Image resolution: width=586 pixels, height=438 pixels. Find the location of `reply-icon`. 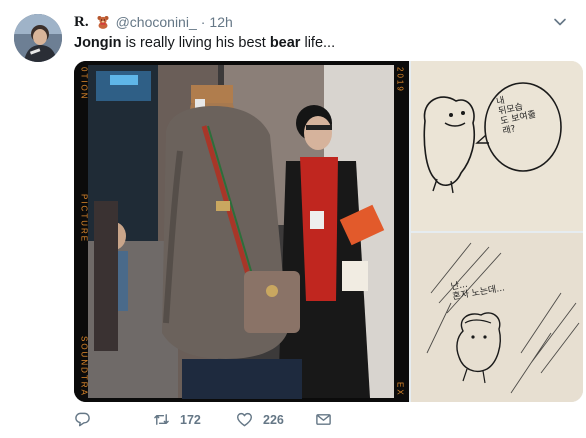

reply-icon is located at coordinates (82, 419).